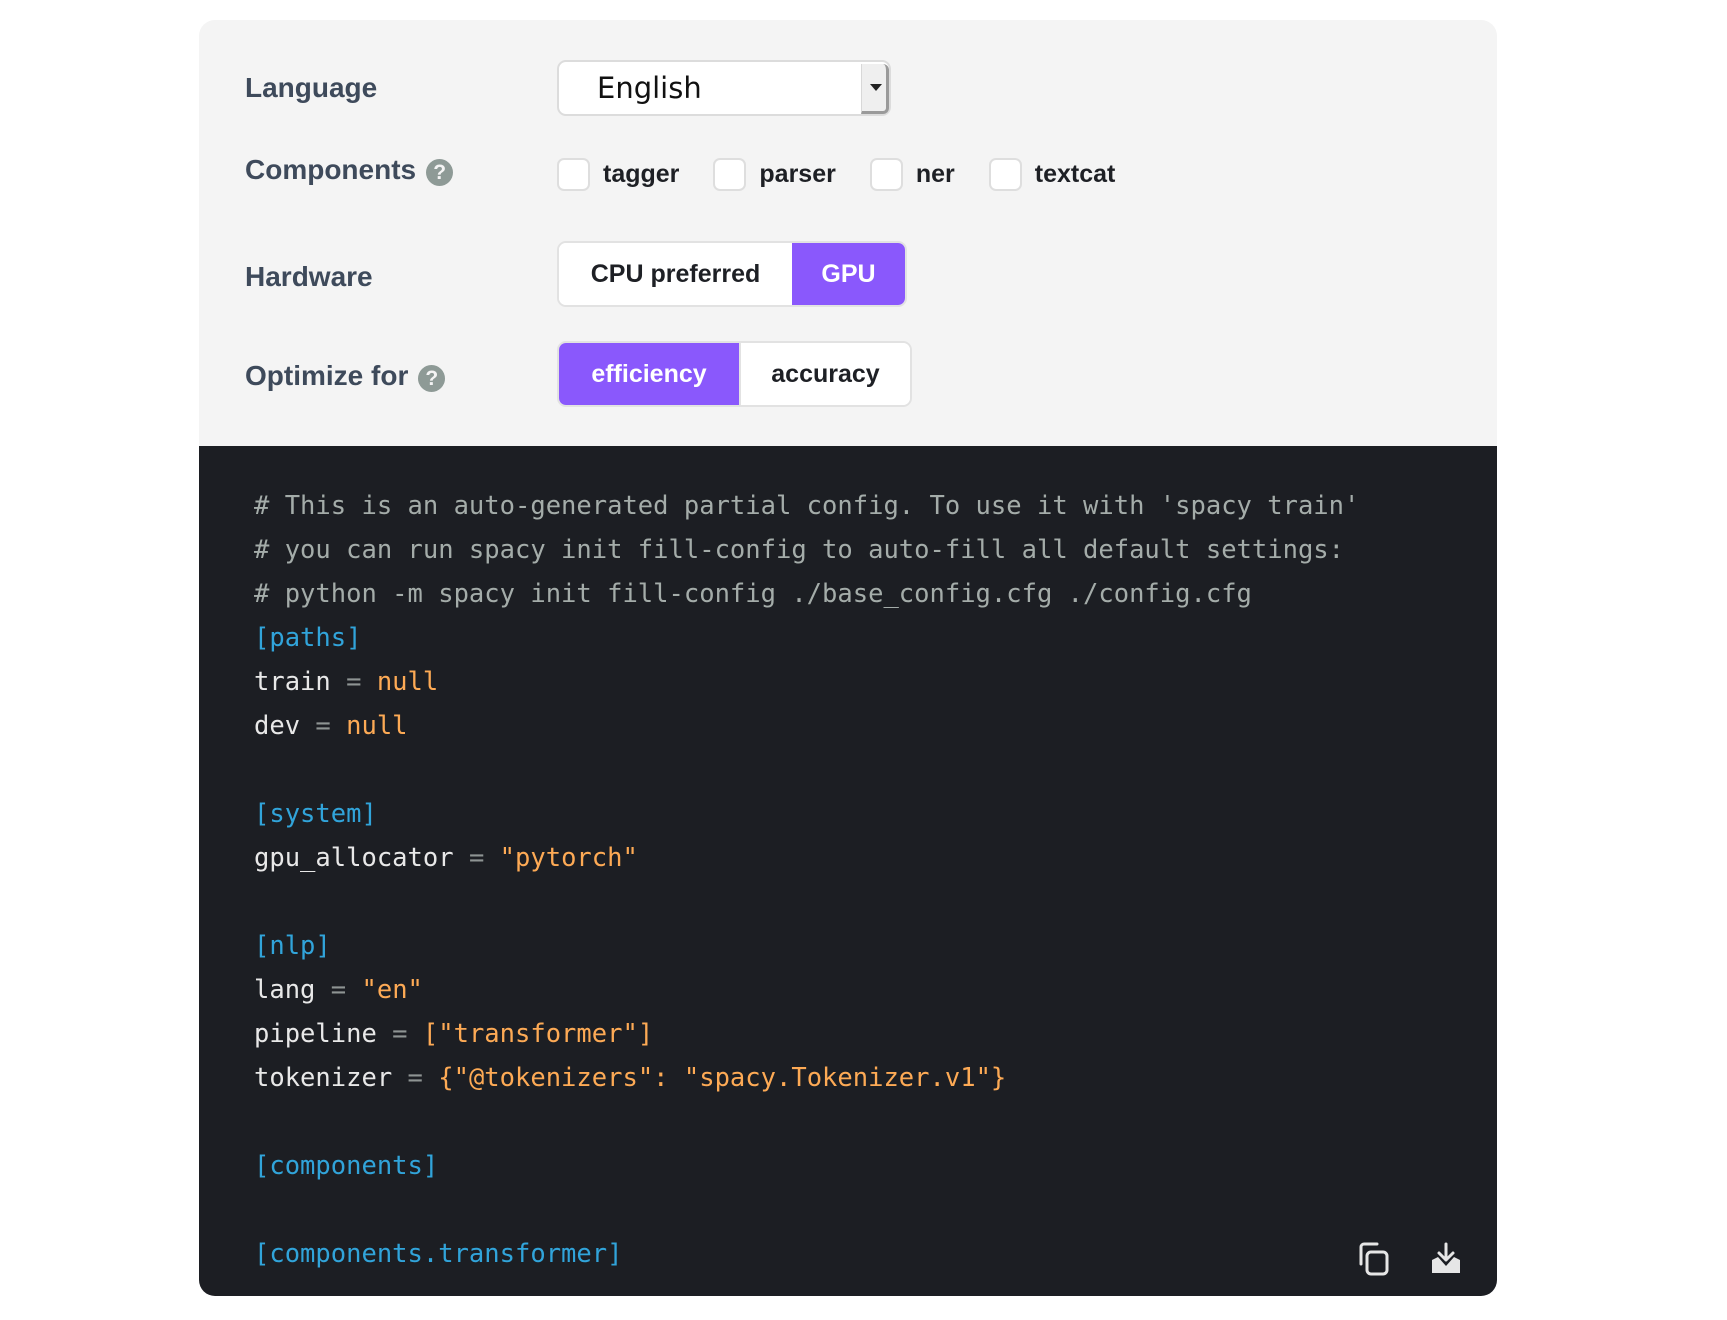  What do you see at coordinates (806, 638) in the screenshot?
I see `code-line: [paths]` at bounding box center [806, 638].